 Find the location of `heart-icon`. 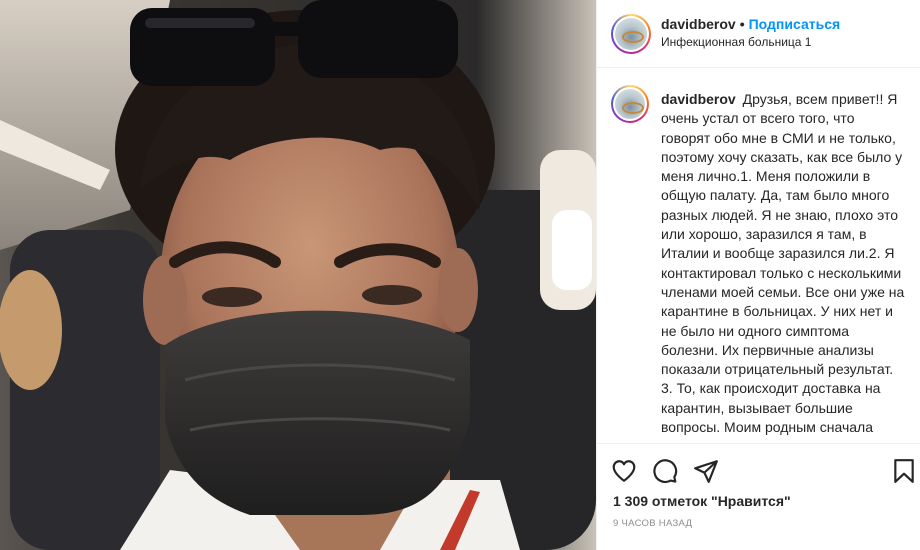

heart-icon is located at coordinates (624, 471).